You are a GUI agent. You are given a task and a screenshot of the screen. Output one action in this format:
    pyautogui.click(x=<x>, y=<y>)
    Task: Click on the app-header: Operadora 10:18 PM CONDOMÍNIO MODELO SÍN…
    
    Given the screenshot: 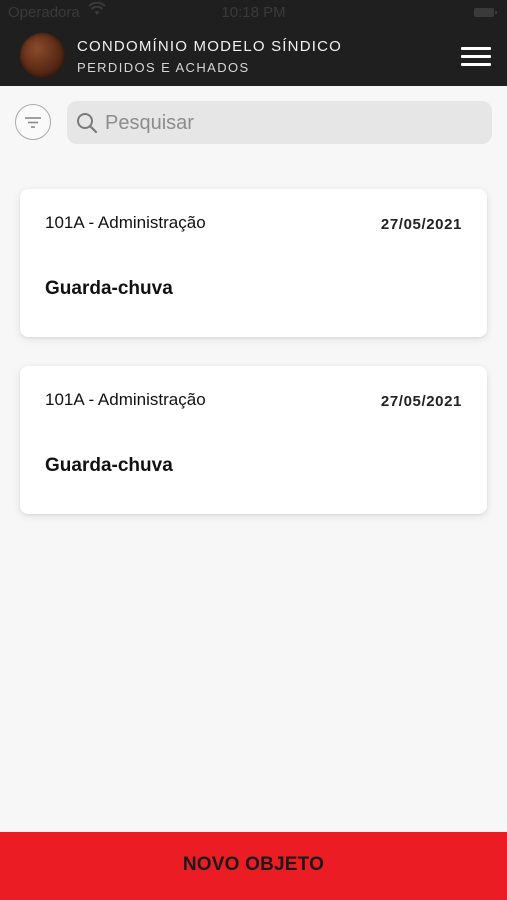 What is the action you would take?
    pyautogui.click(x=253, y=43)
    